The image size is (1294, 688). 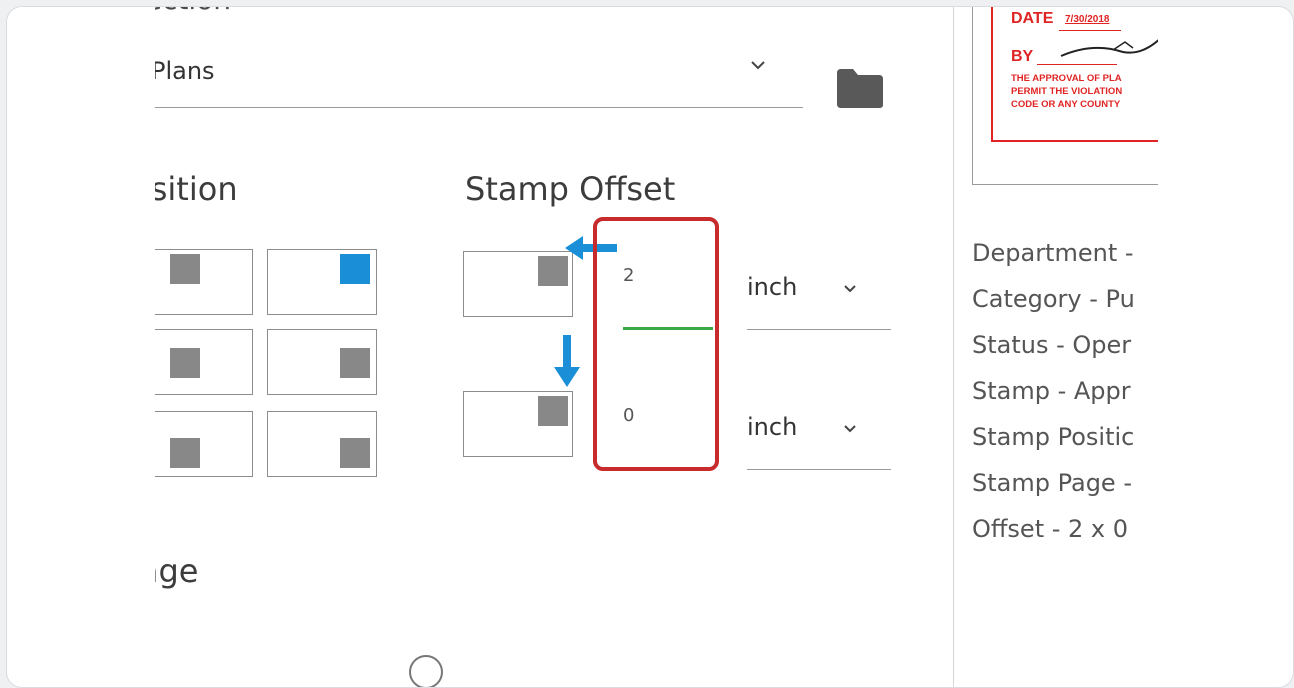 What do you see at coordinates (819, 329) in the screenshot?
I see `offset-x-unit-underline` at bounding box center [819, 329].